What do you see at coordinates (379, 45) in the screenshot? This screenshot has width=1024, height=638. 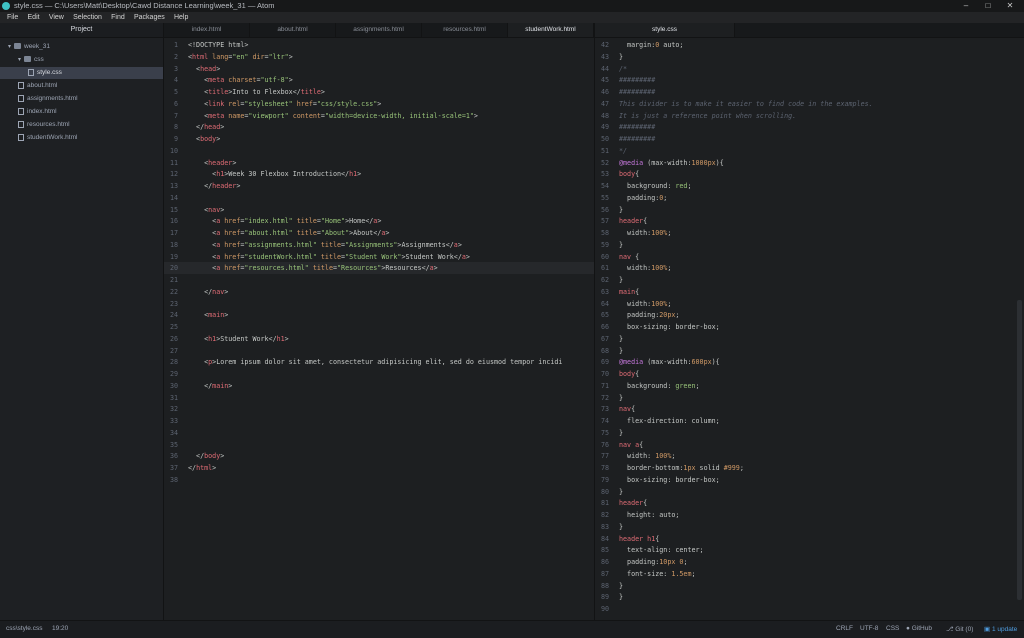 I see `code-line: 1 <!DOCTYPE html>` at bounding box center [379, 45].